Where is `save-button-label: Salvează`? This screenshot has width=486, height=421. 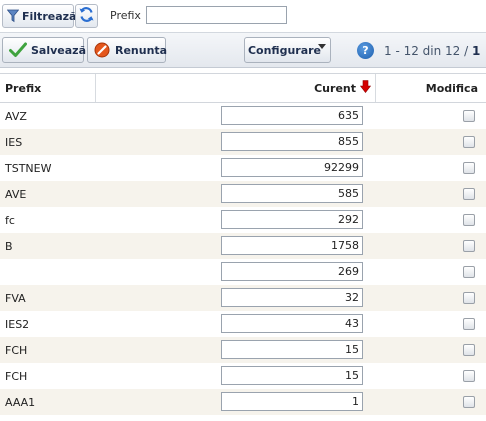 save-button-label: Salvează is located at coordinates (58, 50).